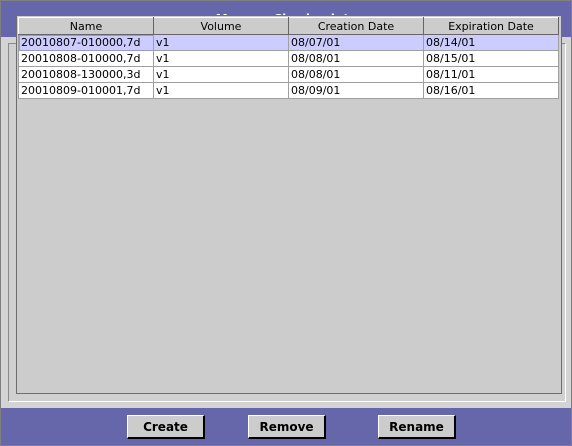  What do you see at coordinates (221, 26) in the screenshot?
I see `column-header-volume: Volume` at bounding box center [221, 26].